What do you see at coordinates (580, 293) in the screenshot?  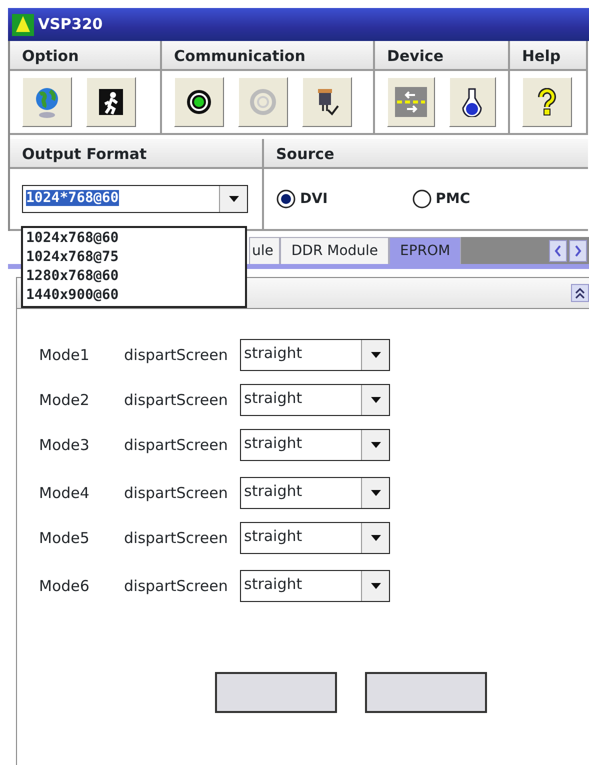 I see `collapse-icon` at bounding box center [580, 293].